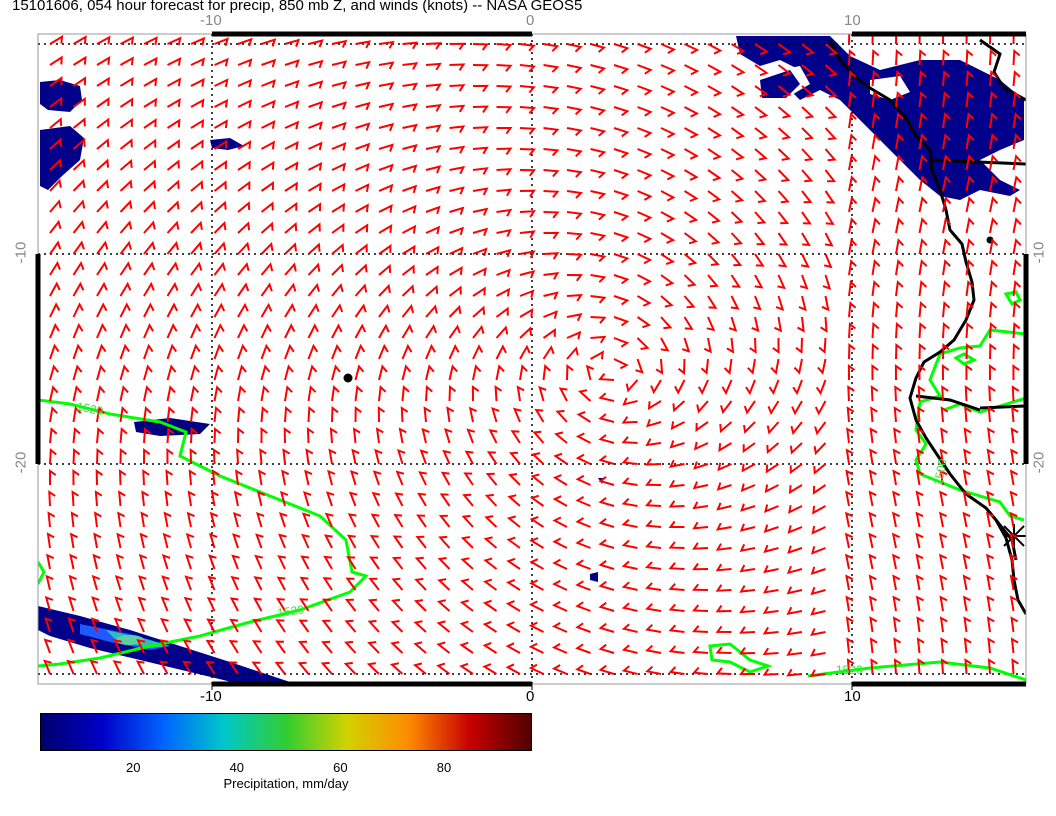 This screenshot has width=1056, height=816. I want to click on colorbar-label: Precipitation, mm/day, so click(286, 783).